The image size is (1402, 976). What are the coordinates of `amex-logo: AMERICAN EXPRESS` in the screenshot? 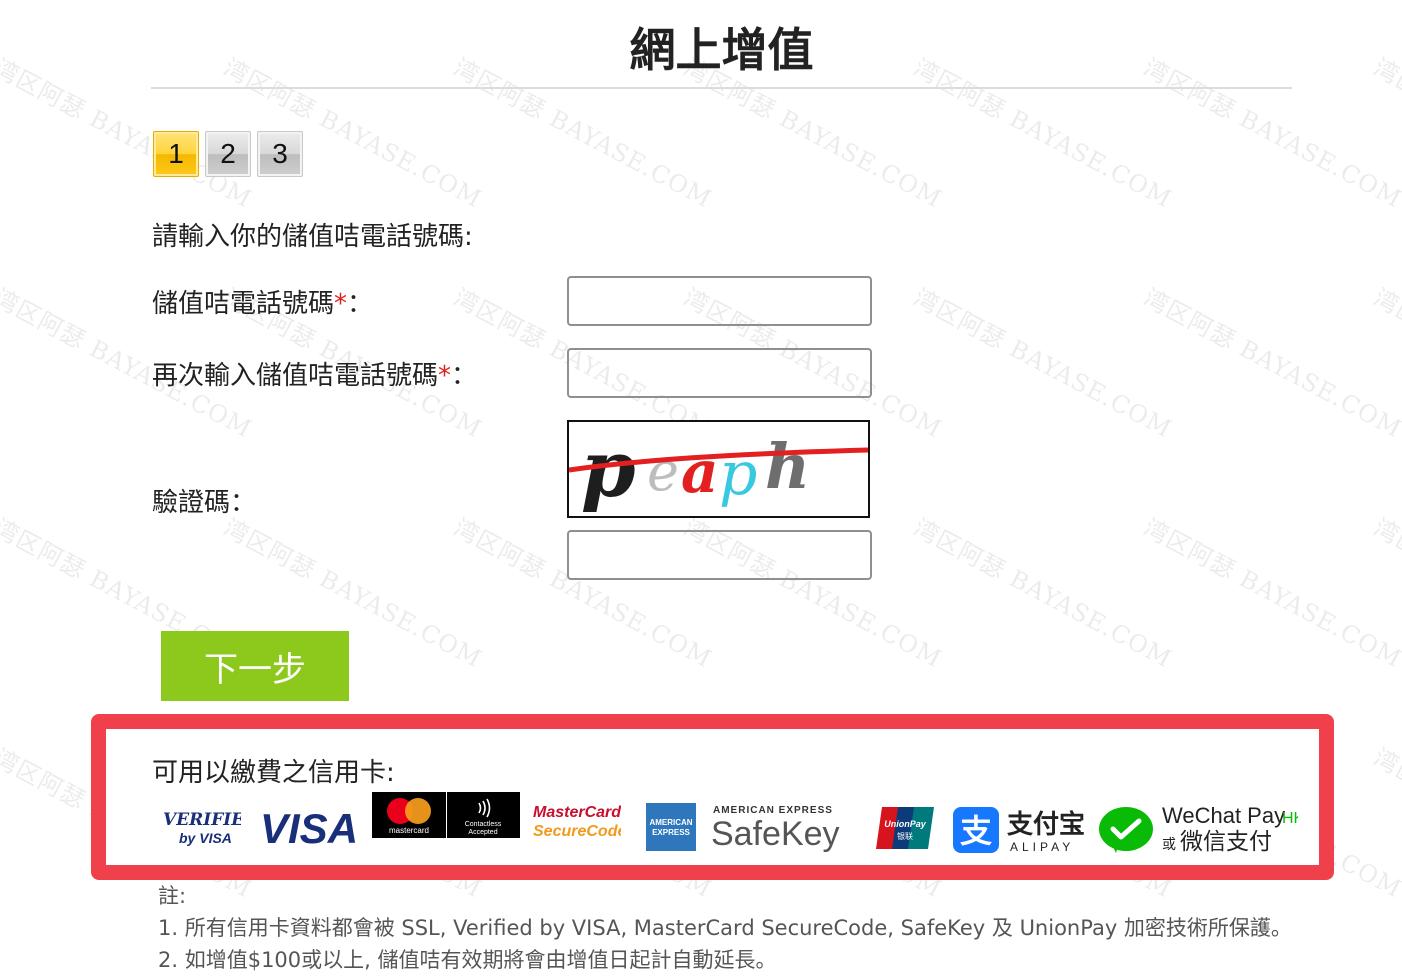 It's located at (671, 827).